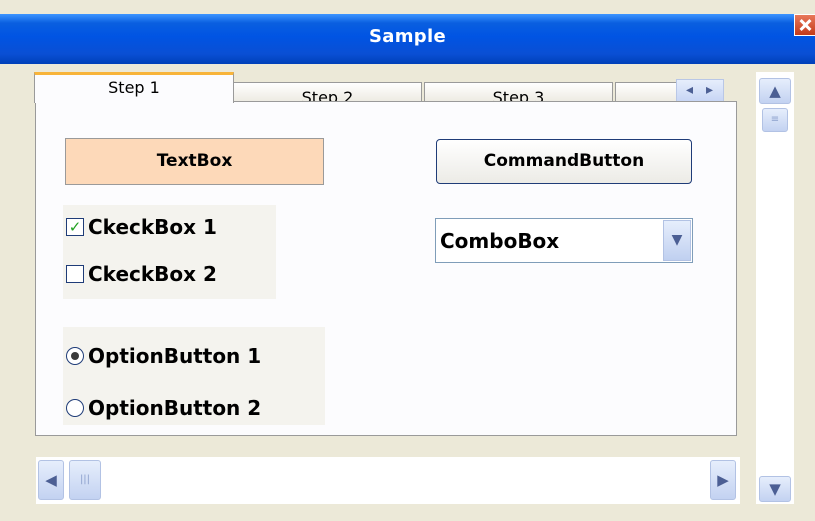 This screenshot has height=521, width=815. Describe the element at coordinates (775, 489) in the screenshot. I see `scroll-down-button: ▼` at that location.